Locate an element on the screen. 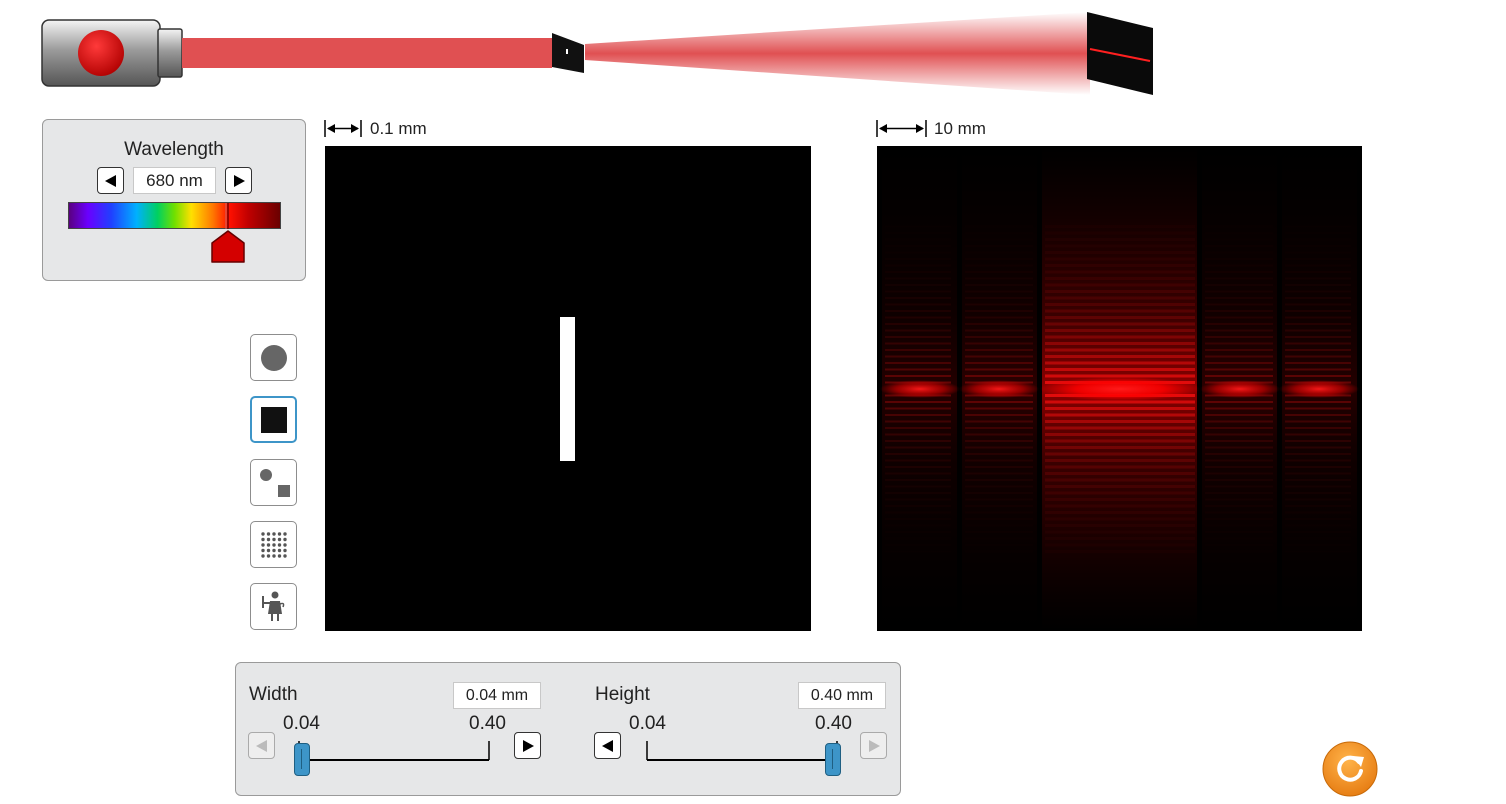  height-slider-track is located at coordinates (743, 751).